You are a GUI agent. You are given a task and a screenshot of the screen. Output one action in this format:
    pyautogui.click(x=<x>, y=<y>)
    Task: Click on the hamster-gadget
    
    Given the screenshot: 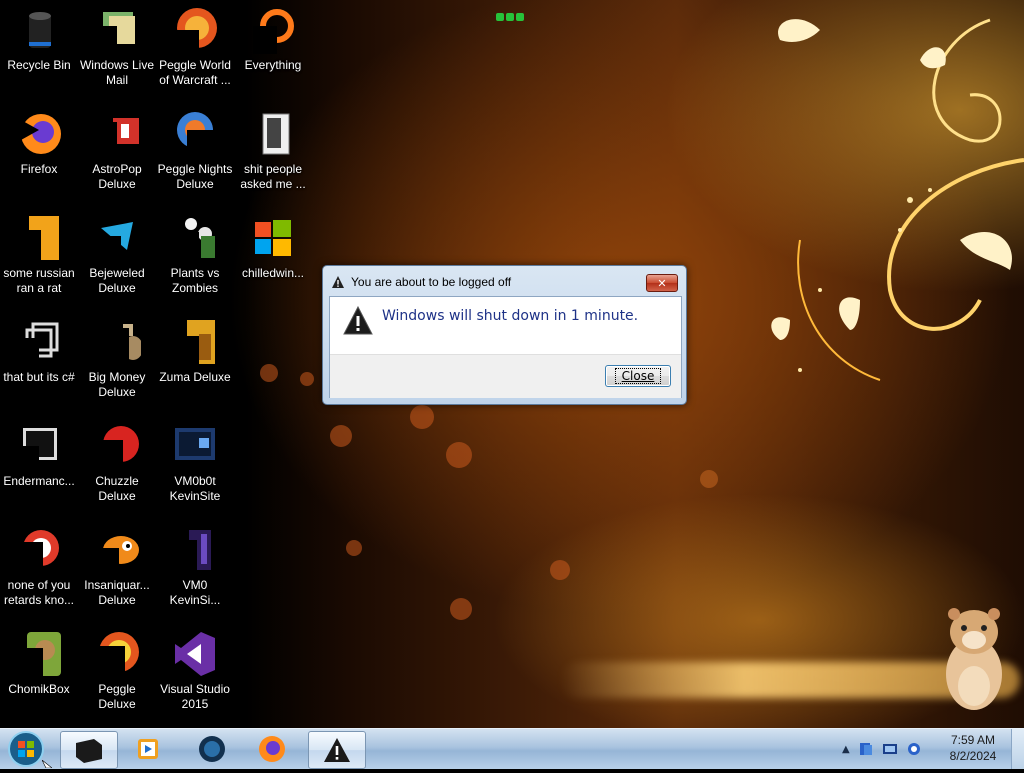 What is the action you would take?
    pyautogui.click(x=974, y=659)
    